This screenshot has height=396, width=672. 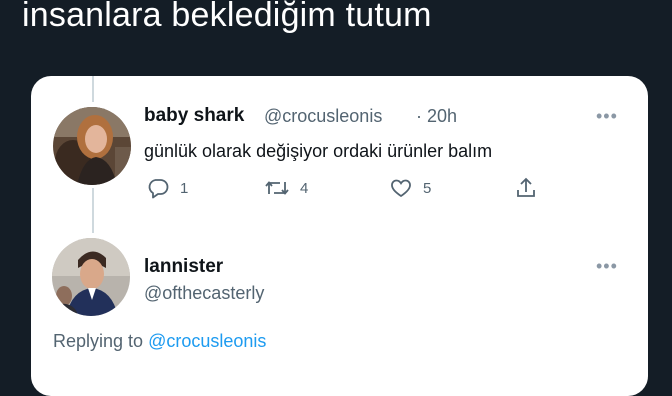 I want to click on thread-line-top, so click(x=93, y=89).